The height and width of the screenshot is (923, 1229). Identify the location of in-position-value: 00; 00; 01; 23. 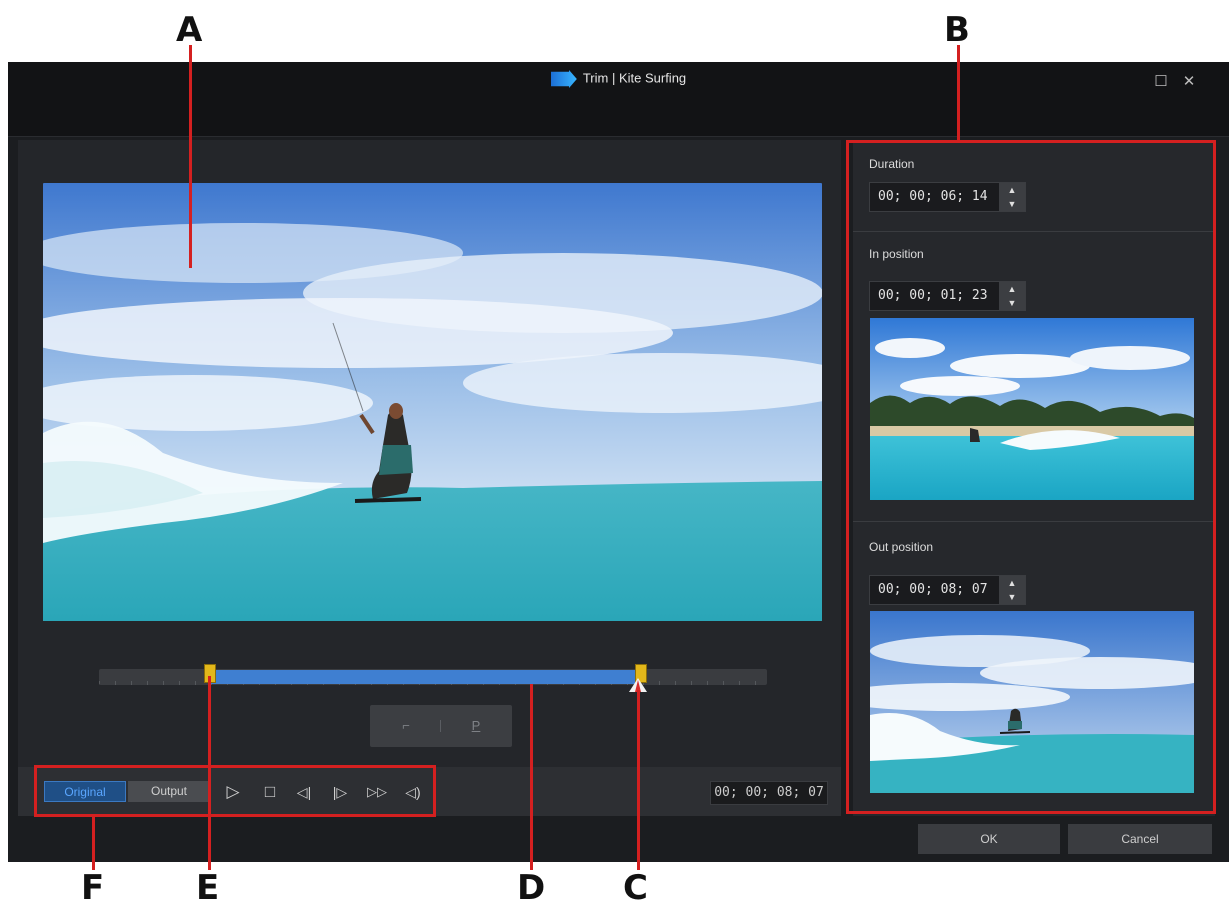
(933, 295).